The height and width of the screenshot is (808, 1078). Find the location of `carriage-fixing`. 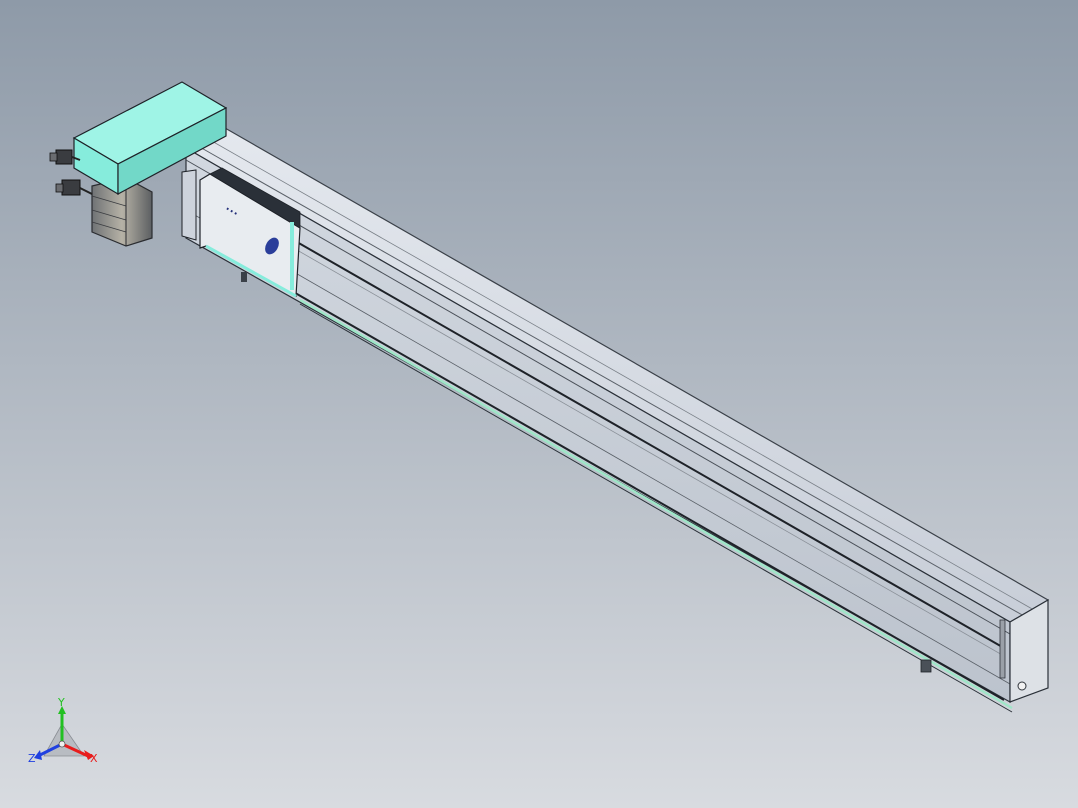

carriage-fixing is located at coordinates (244, 277).